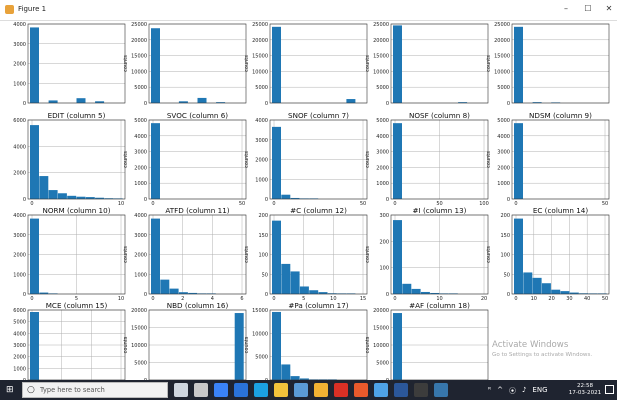 This screenshot has height=400, width=617. Describe the element at coordinates (263, 256) in the screenshot. I see `y-tick-label: 100` at that location.